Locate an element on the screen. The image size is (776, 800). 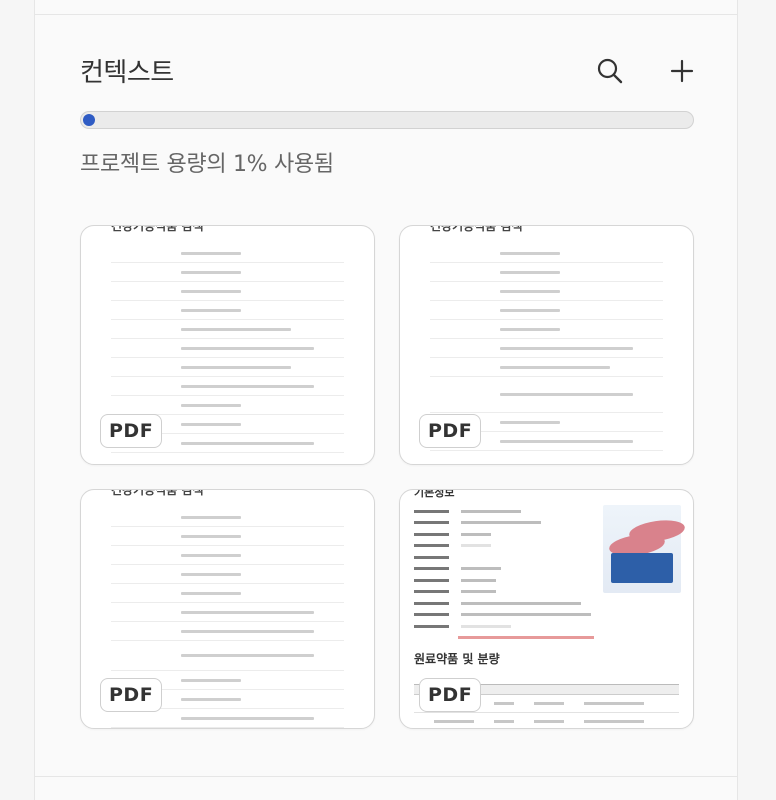
panel-title: 컨텍스트 is located at coordinates (127, 73).